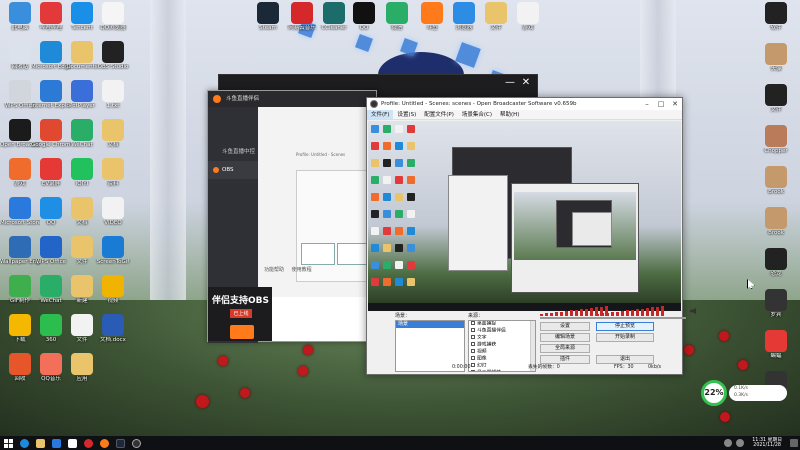  I want to click on nested-douyu-window, so click(478, 223).